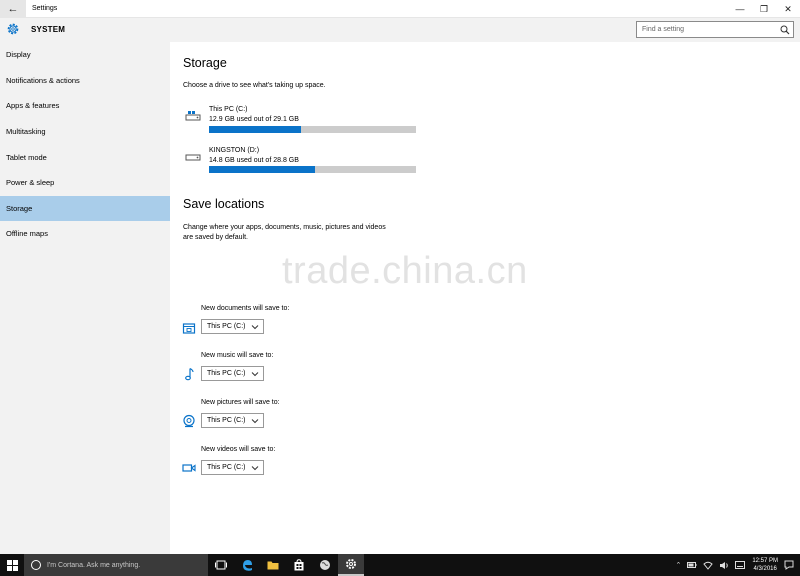 This screenshot has width=800, height=576. Describe the element at coordinates (238, 449) in the screenshot. I see `videos-save-label: New videos will save to:` at that location.